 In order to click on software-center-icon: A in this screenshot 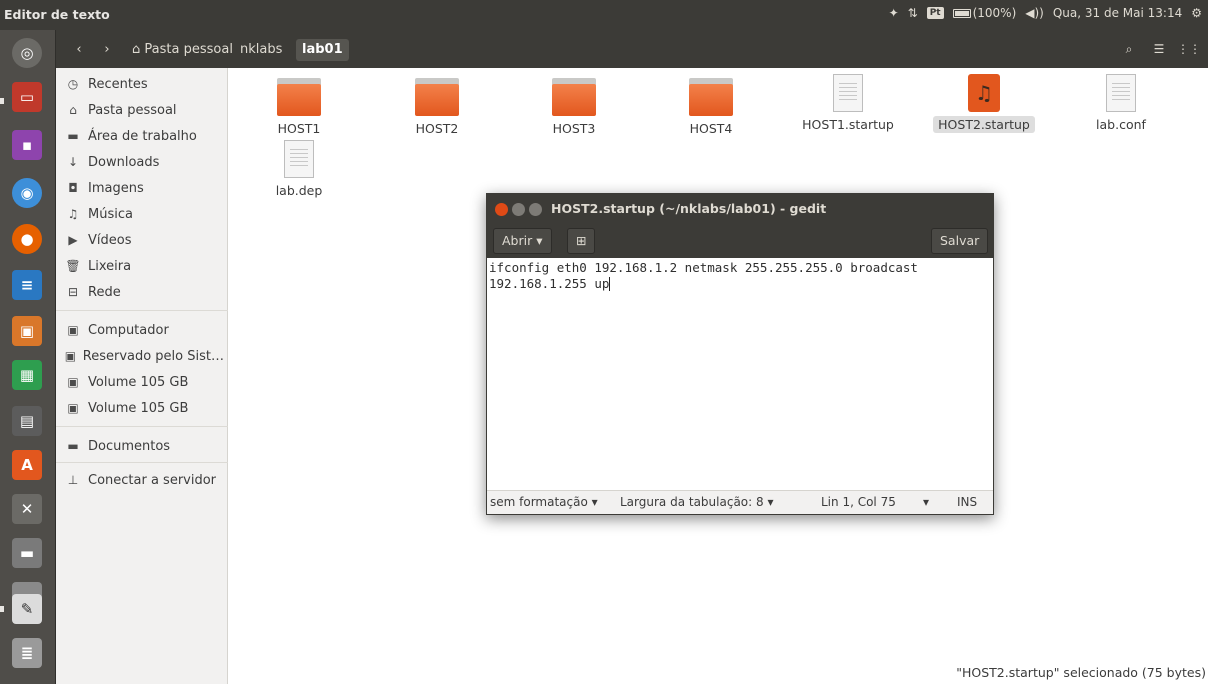, I will do `click(27, 465)`.